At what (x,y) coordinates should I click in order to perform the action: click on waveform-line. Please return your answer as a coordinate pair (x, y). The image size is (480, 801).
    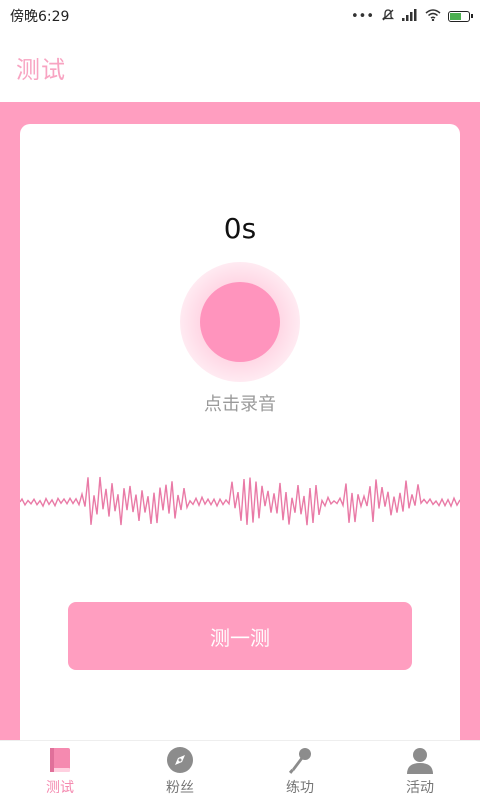
    Looking at the image, I should click on (240, 501).